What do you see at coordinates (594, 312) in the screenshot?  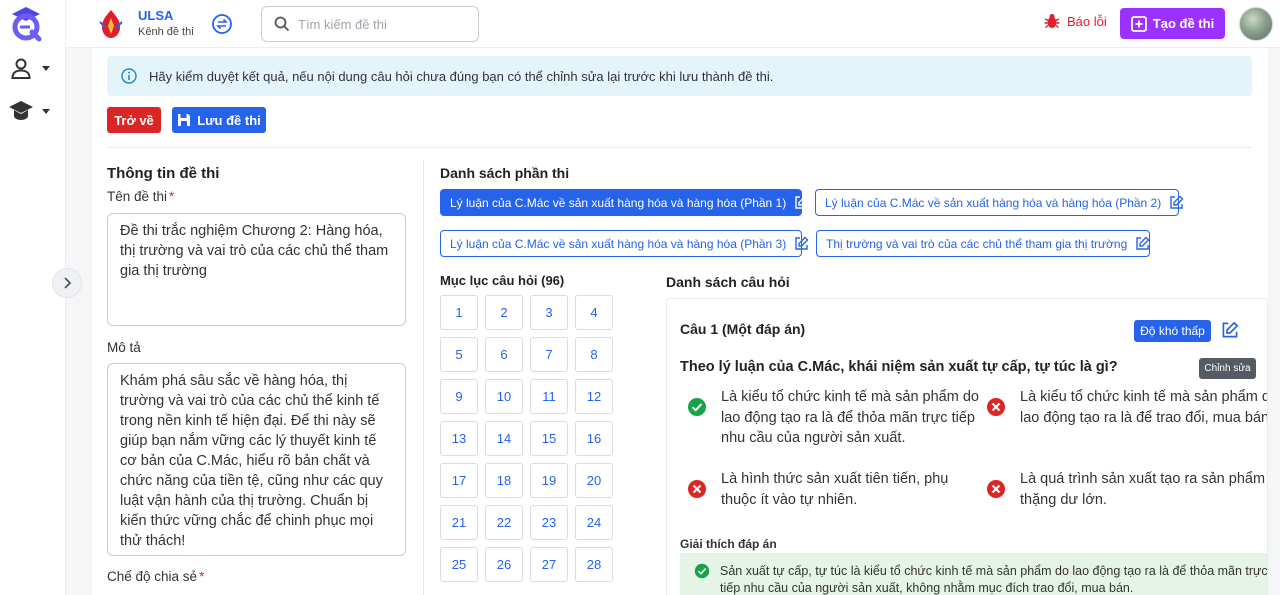 I see `question-index-4: 4` at bounding box center [594, 312].